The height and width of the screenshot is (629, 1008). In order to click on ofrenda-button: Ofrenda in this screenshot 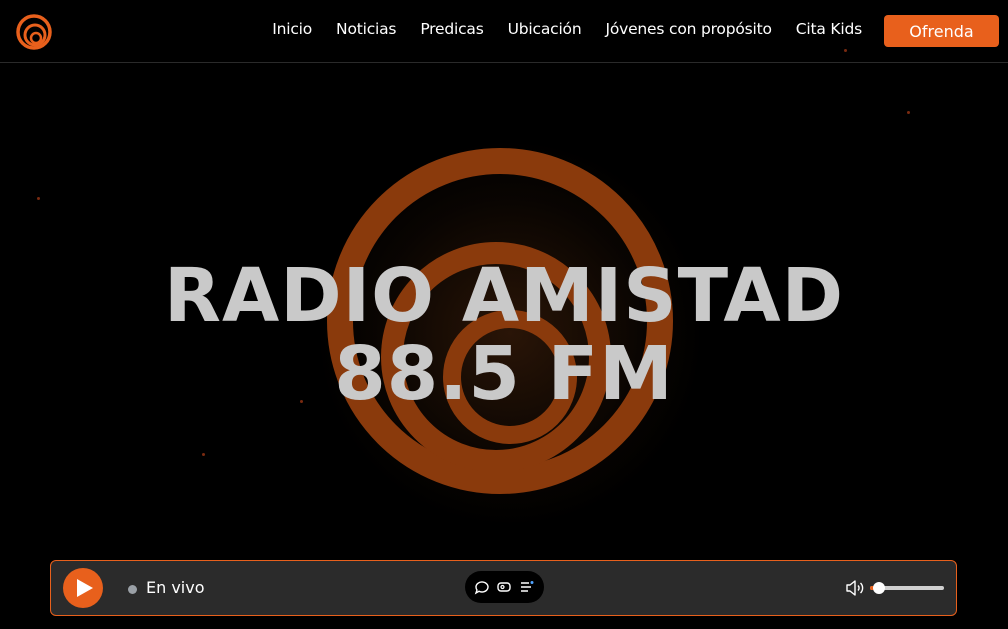, I will do `click(941, 31)`.